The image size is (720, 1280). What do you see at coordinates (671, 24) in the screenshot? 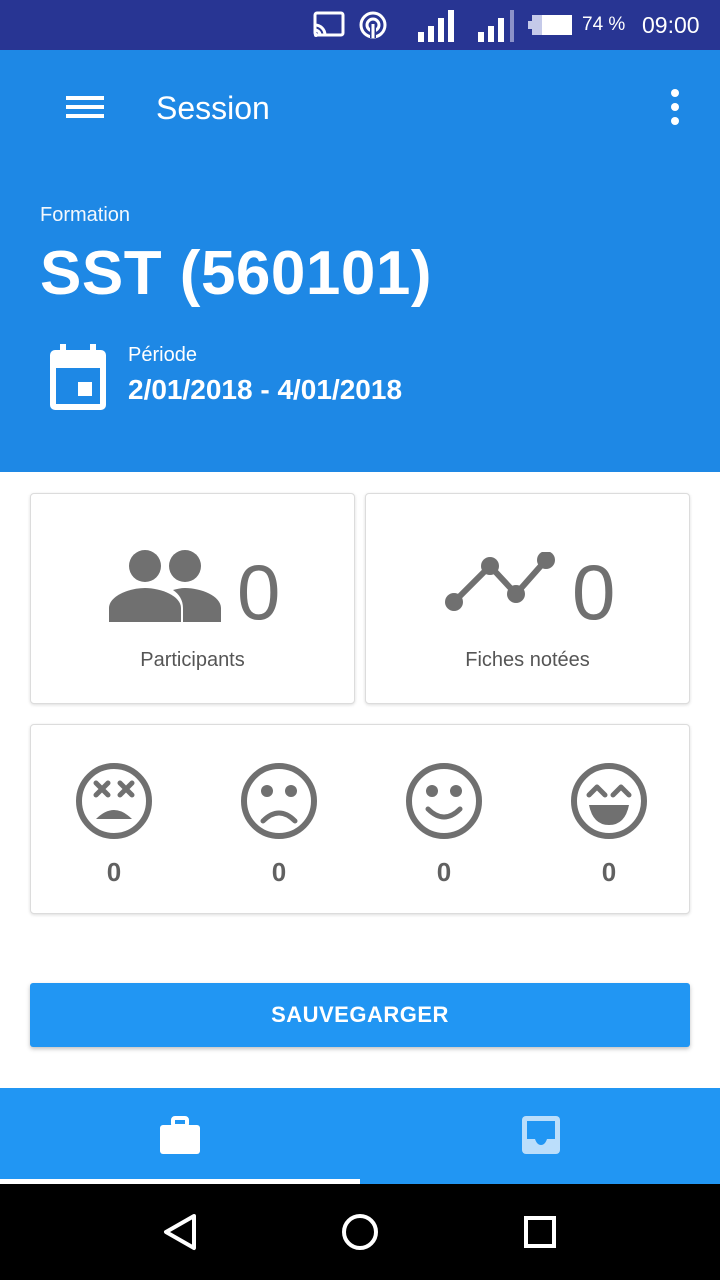
I see `clock: 09:00` at bounding box center [671, 24].